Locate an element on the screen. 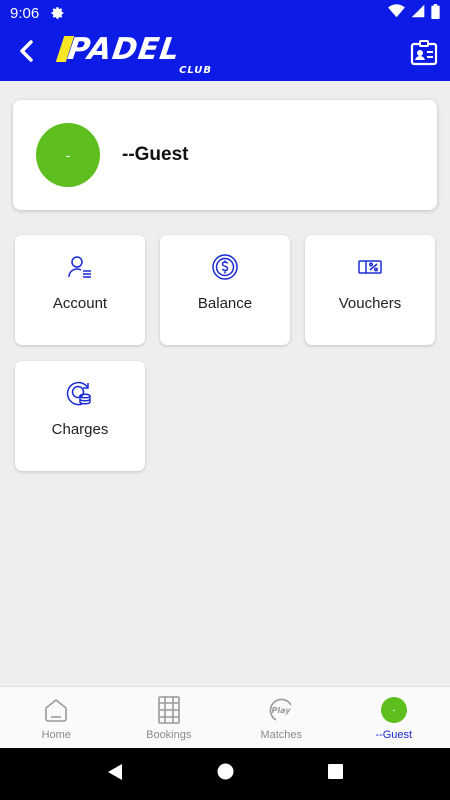  chevron-left-icon is located at coordinates (26, 53).